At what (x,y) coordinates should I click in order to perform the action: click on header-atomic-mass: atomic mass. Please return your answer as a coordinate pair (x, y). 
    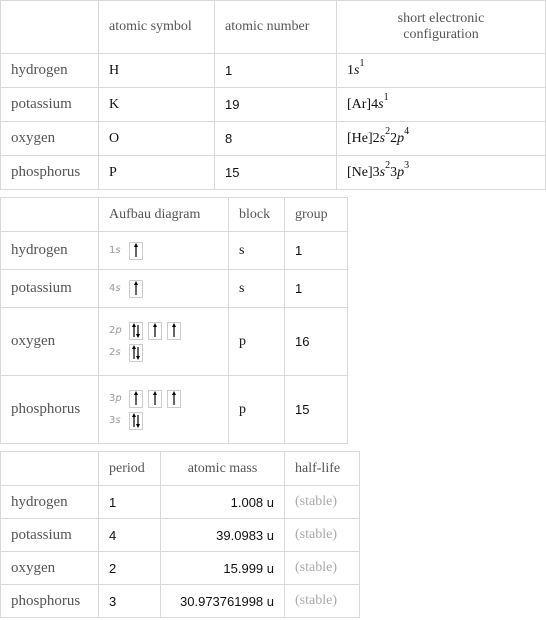
    Looking at the image, I should click on (222, 468).